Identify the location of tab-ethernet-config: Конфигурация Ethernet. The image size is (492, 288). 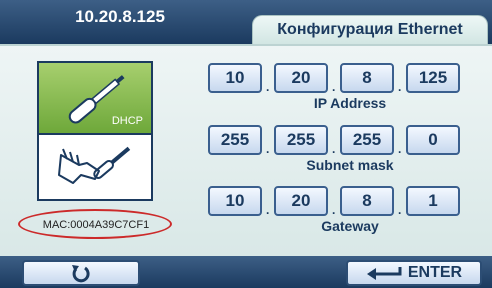
(370, 29).